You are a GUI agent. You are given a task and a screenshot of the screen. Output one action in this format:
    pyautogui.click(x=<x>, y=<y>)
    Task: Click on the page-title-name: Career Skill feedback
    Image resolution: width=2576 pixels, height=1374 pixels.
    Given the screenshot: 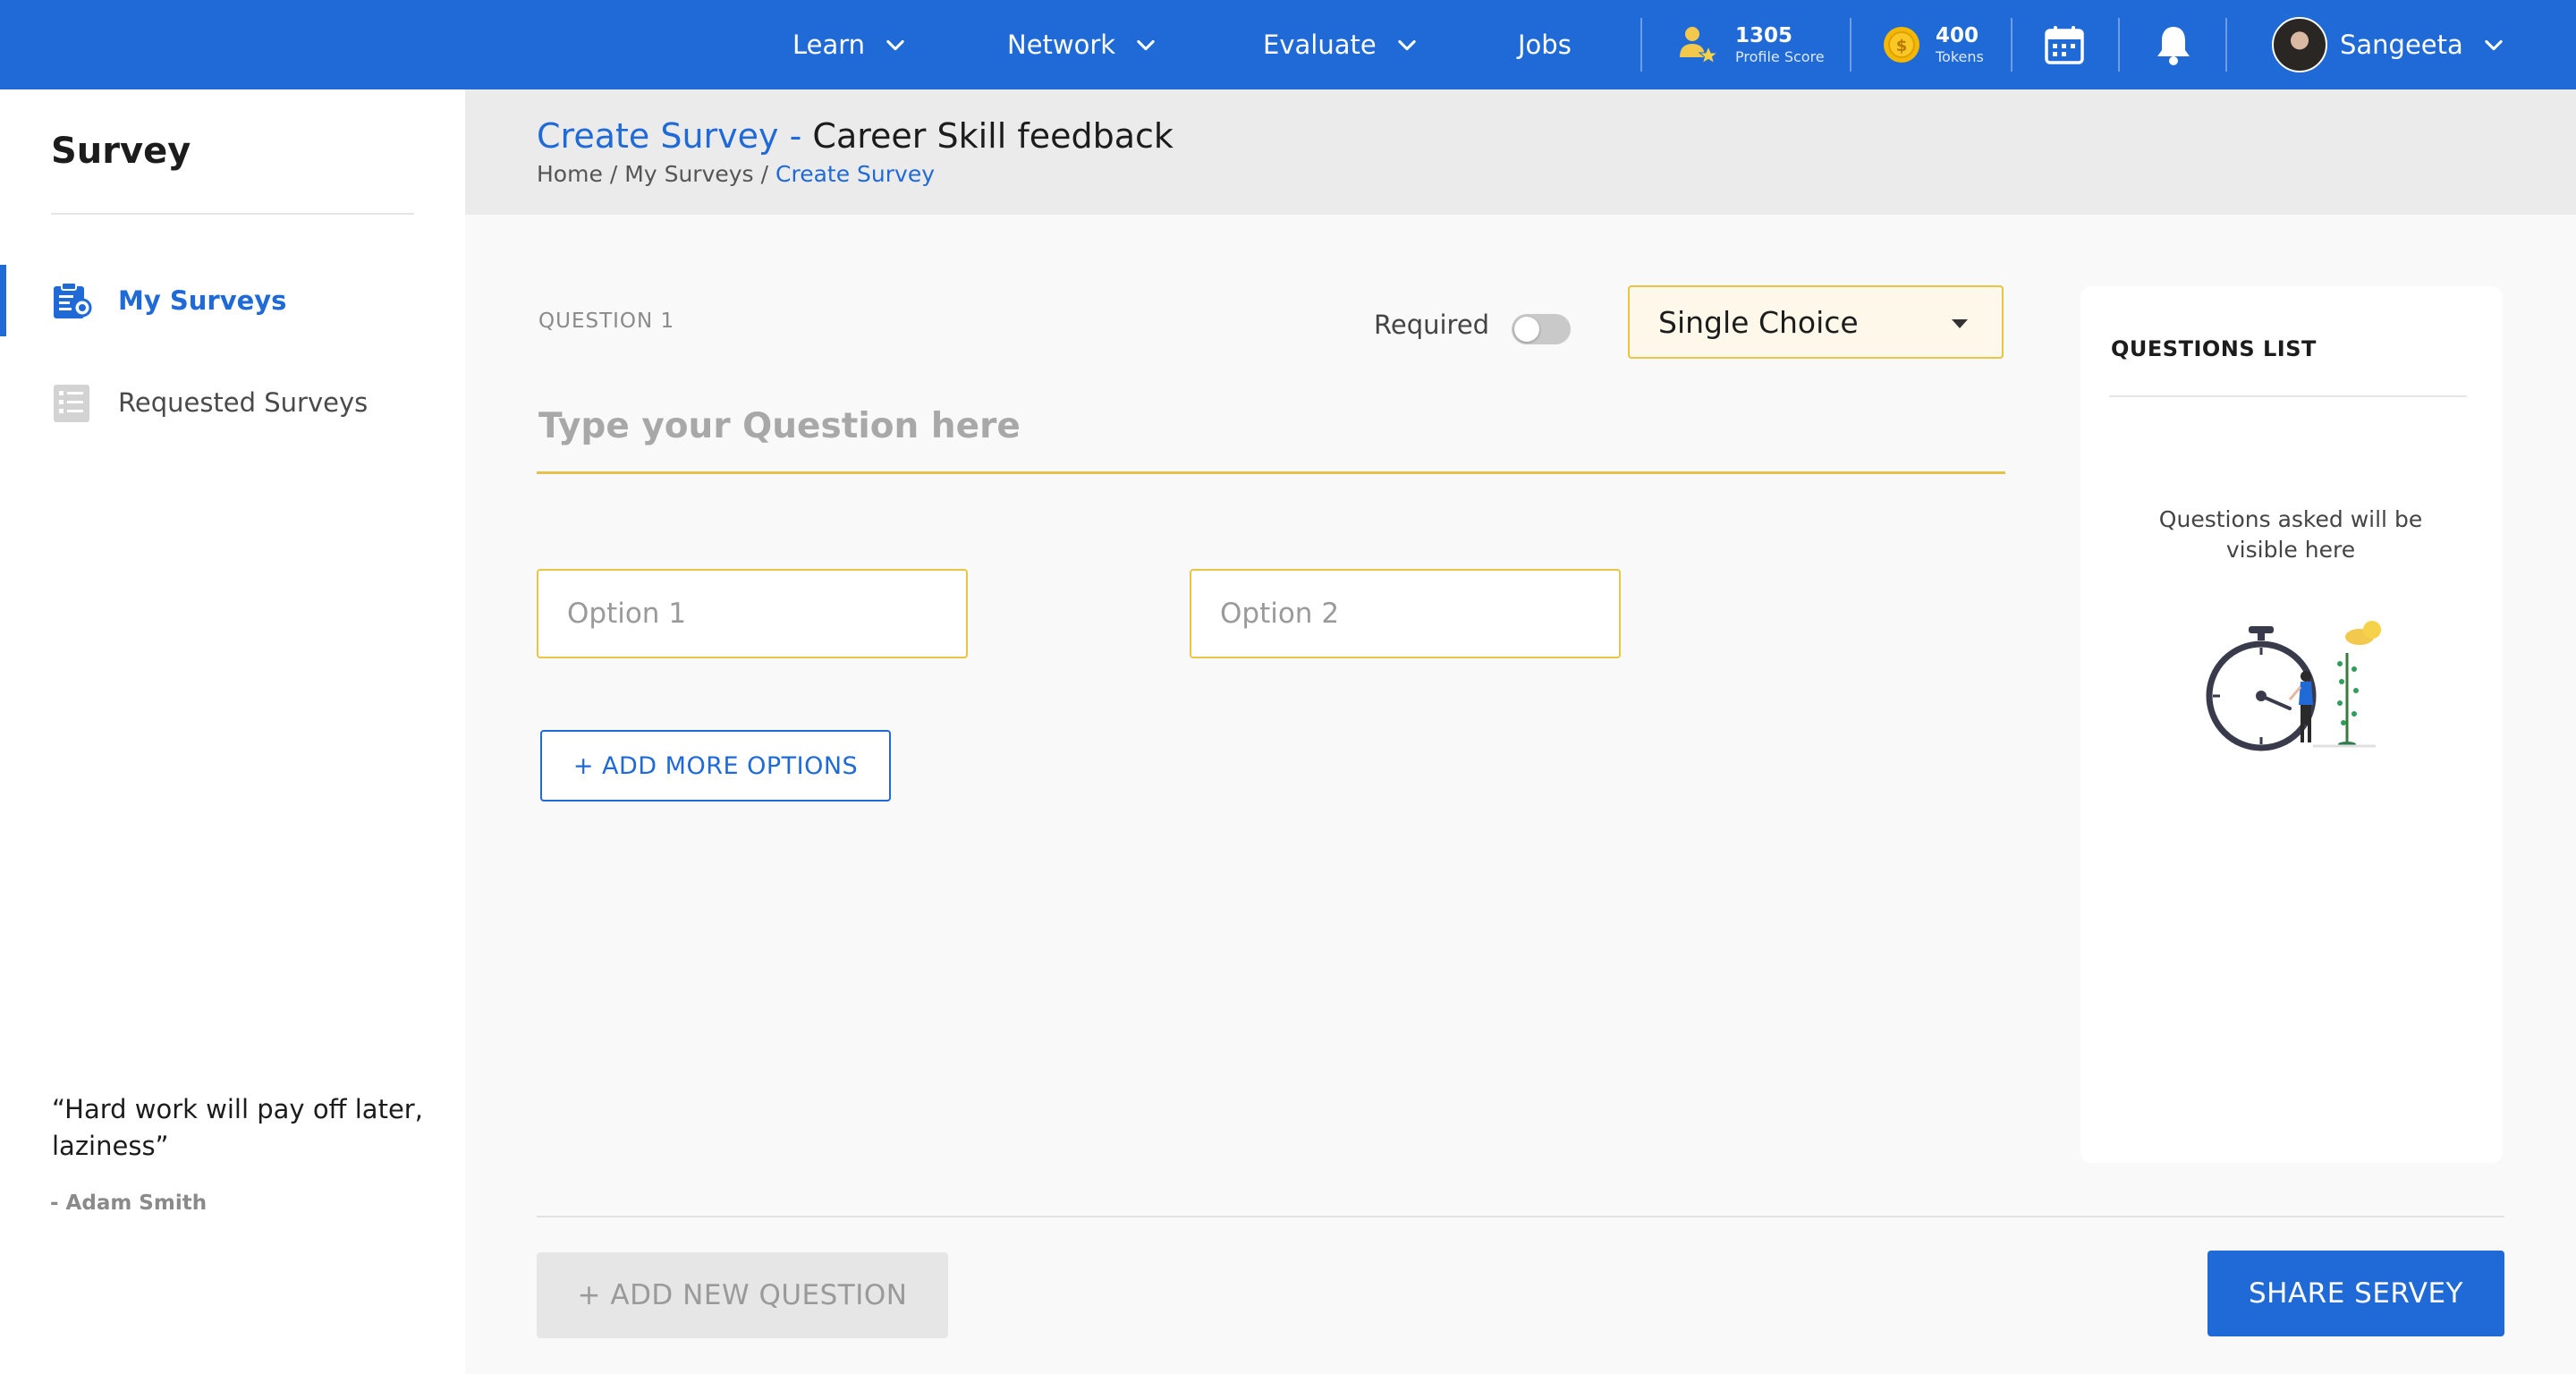 What is the action you would take?
    pyautogui.click(x=993, y=136)
    